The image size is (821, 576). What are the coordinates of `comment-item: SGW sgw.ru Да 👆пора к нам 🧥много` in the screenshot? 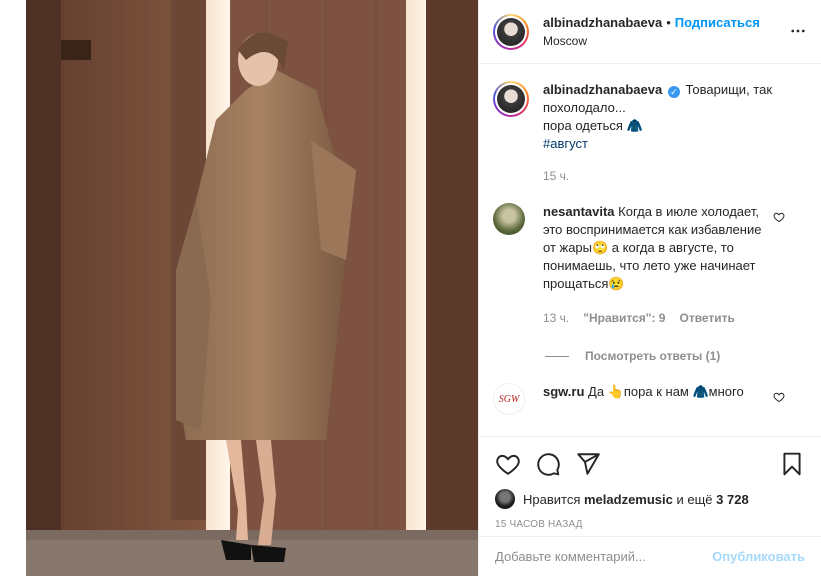 It's located at (650, 399).